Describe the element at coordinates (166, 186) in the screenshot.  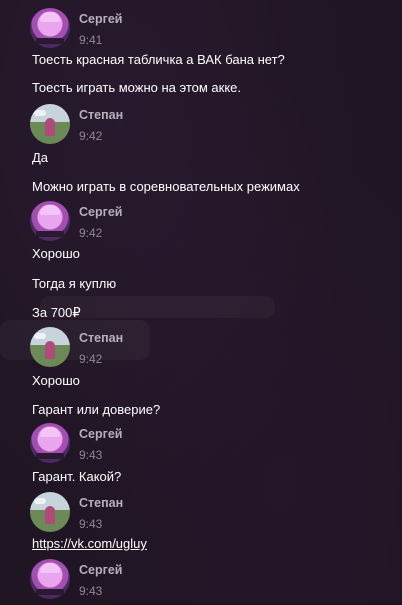
I see `message-text: Можно играть в соревновательных режимах` at that location.